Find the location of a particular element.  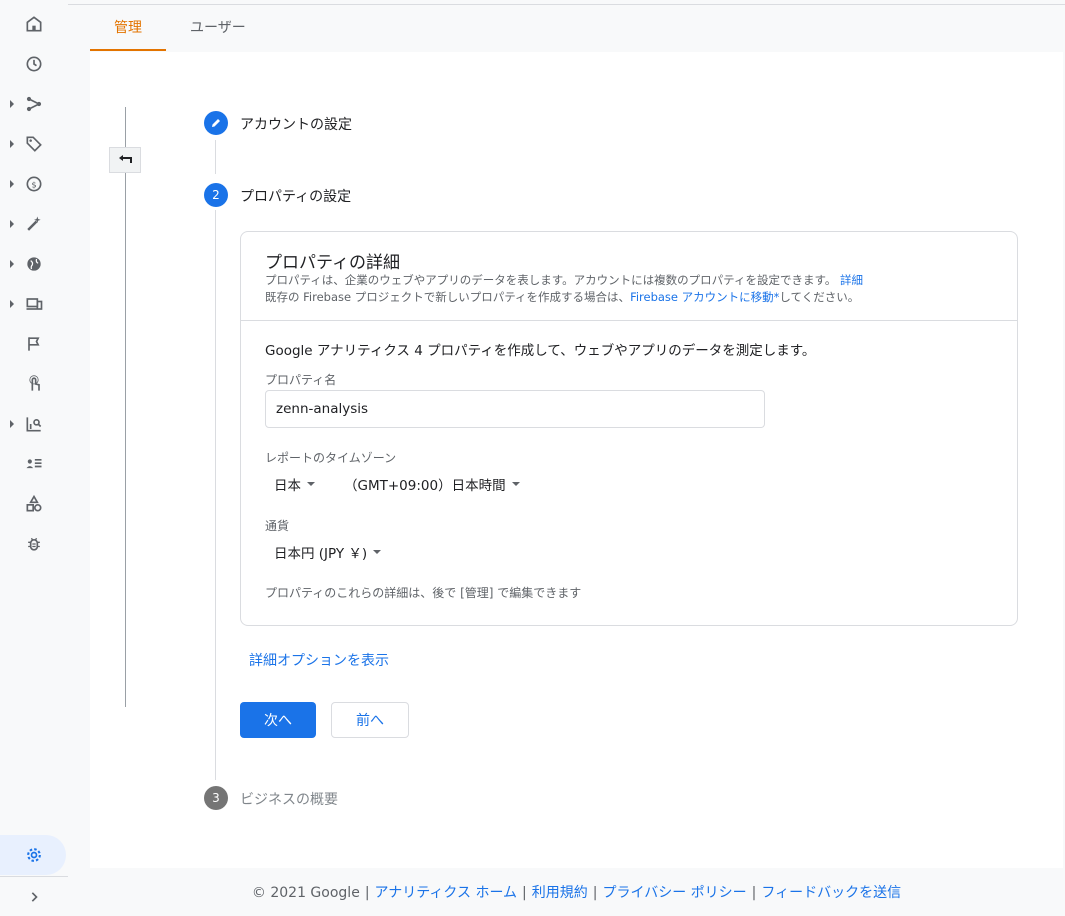

rail-configure is located at coordinates (34, 504).